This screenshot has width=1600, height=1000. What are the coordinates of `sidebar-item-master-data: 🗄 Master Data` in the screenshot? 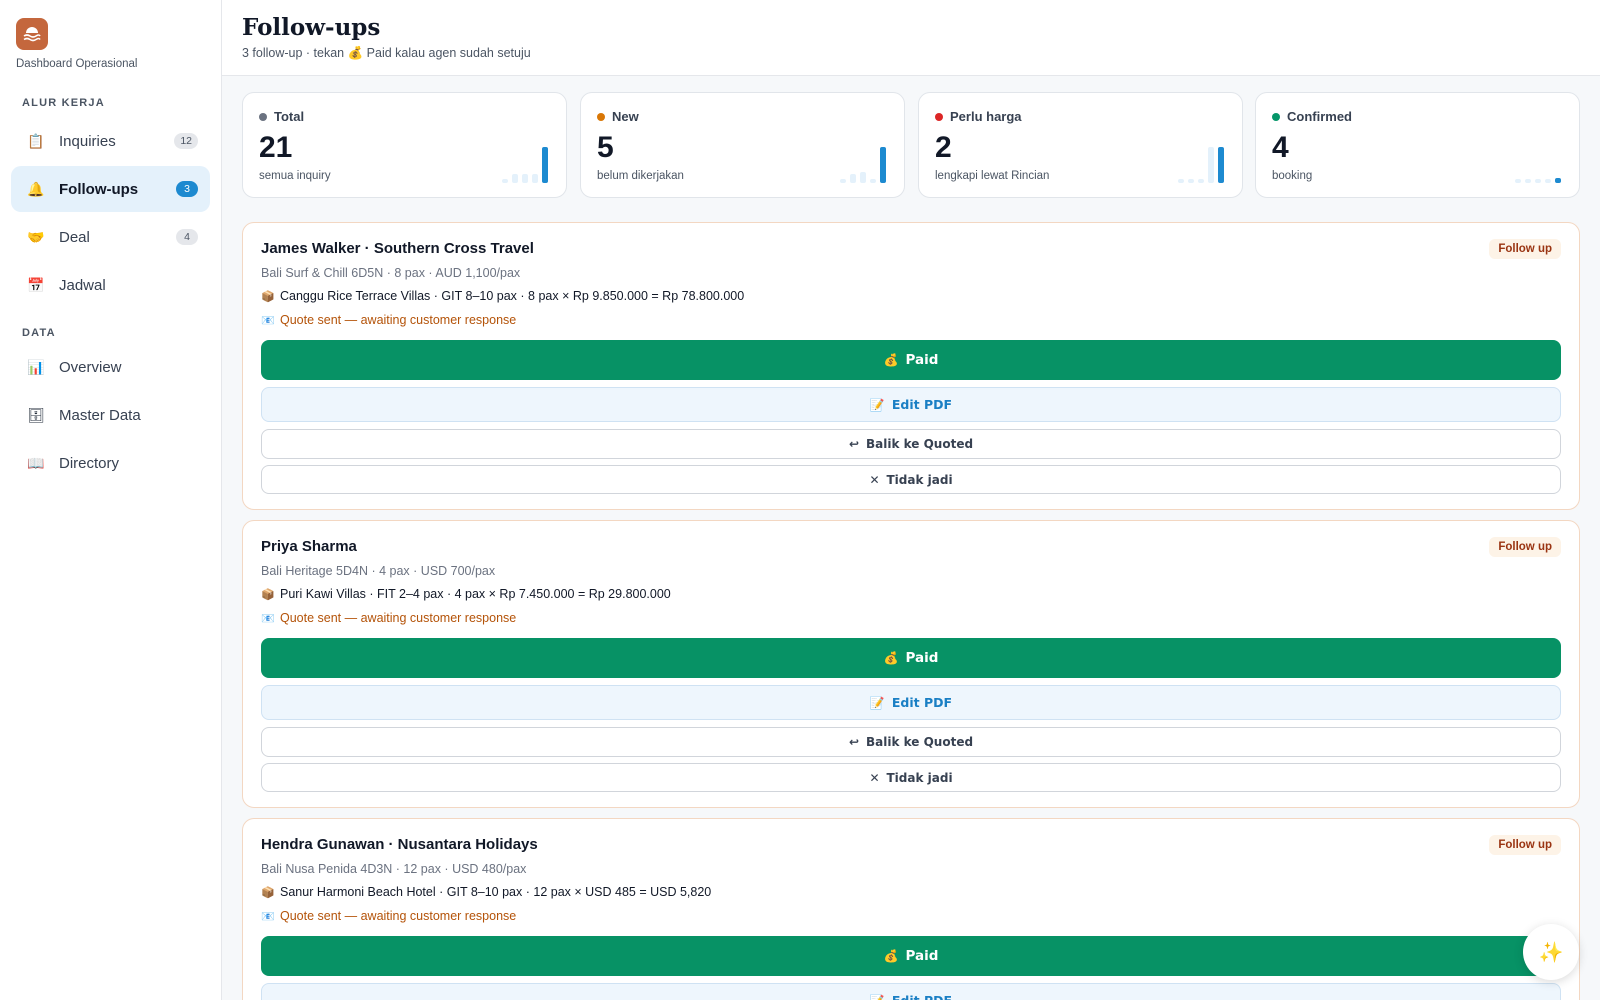 It's located at (110, 415).